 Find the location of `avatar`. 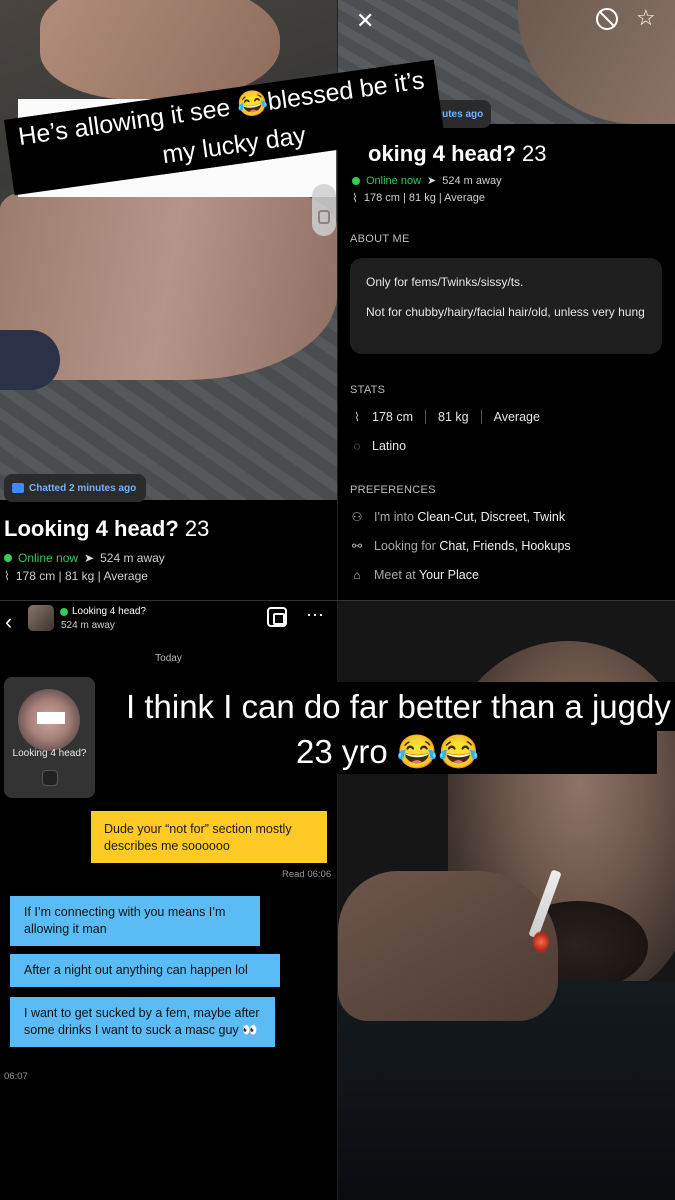

avatar is located at coordinates (41, 618).